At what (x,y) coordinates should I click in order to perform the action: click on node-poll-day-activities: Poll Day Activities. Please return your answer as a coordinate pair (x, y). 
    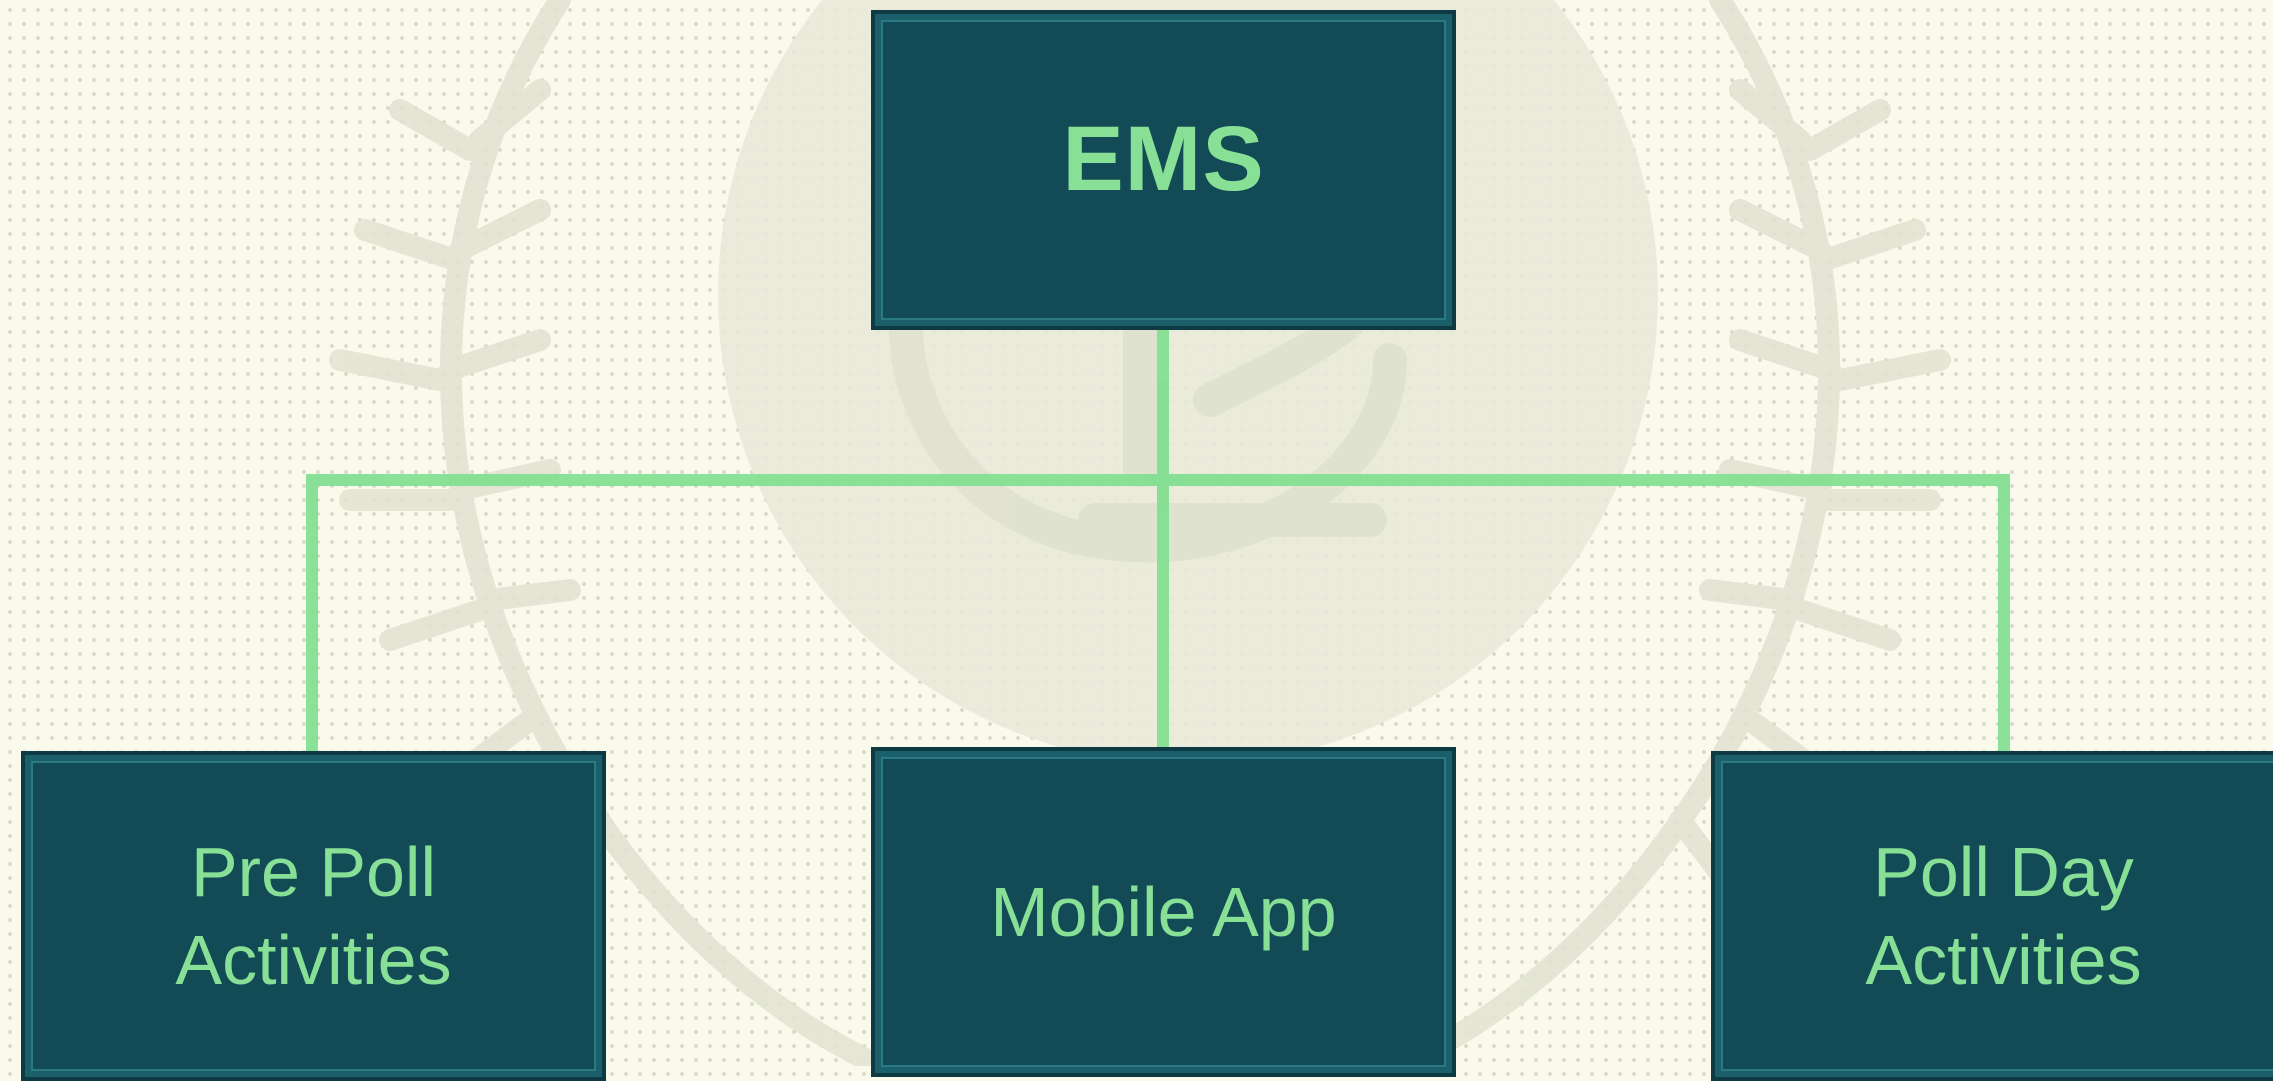
    Looking at the image, I should click on (1992, 916).